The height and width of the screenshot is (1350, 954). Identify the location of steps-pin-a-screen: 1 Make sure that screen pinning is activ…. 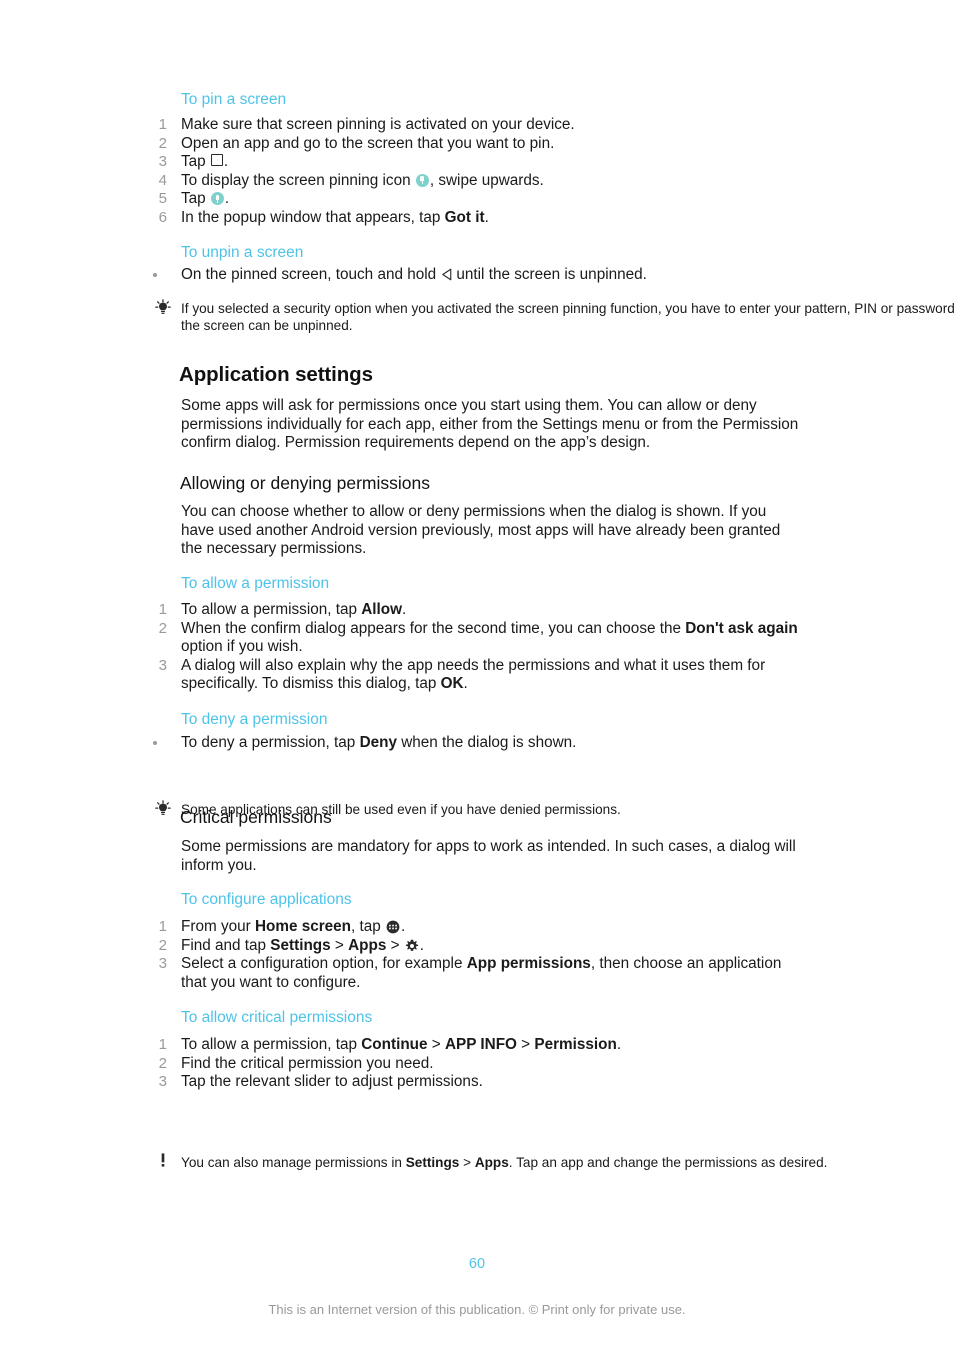
(477, 172).